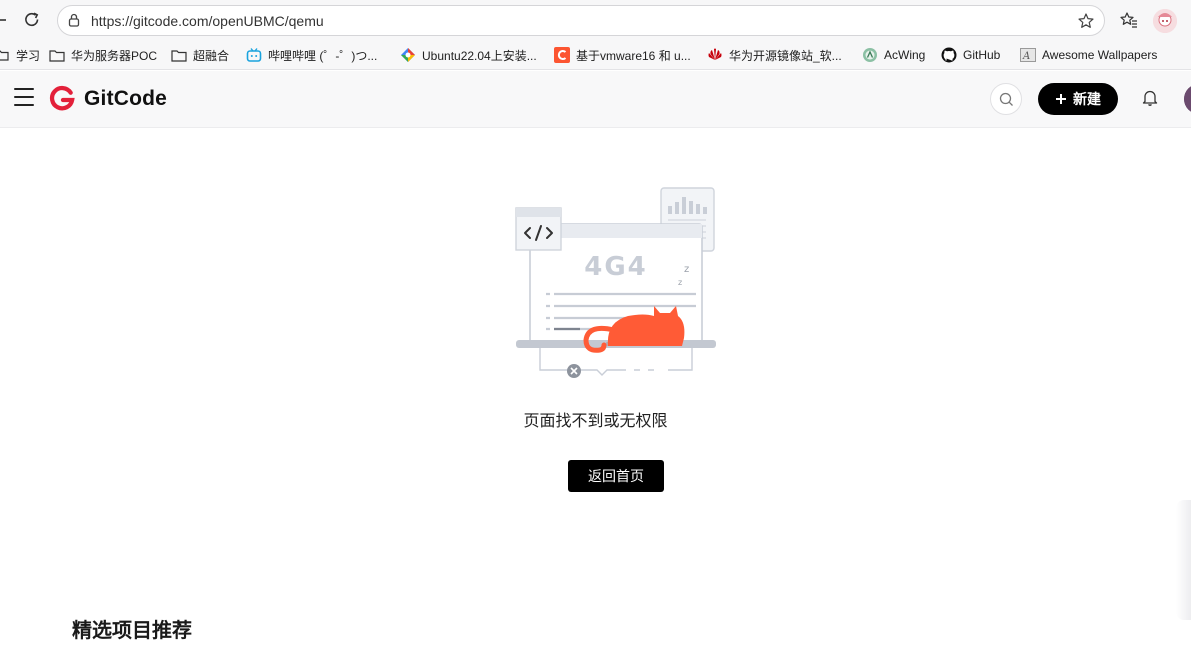  Describe the element at coordinates (893, 55) in the screenshot. I see `bookmark-item: AcWing` at that location.